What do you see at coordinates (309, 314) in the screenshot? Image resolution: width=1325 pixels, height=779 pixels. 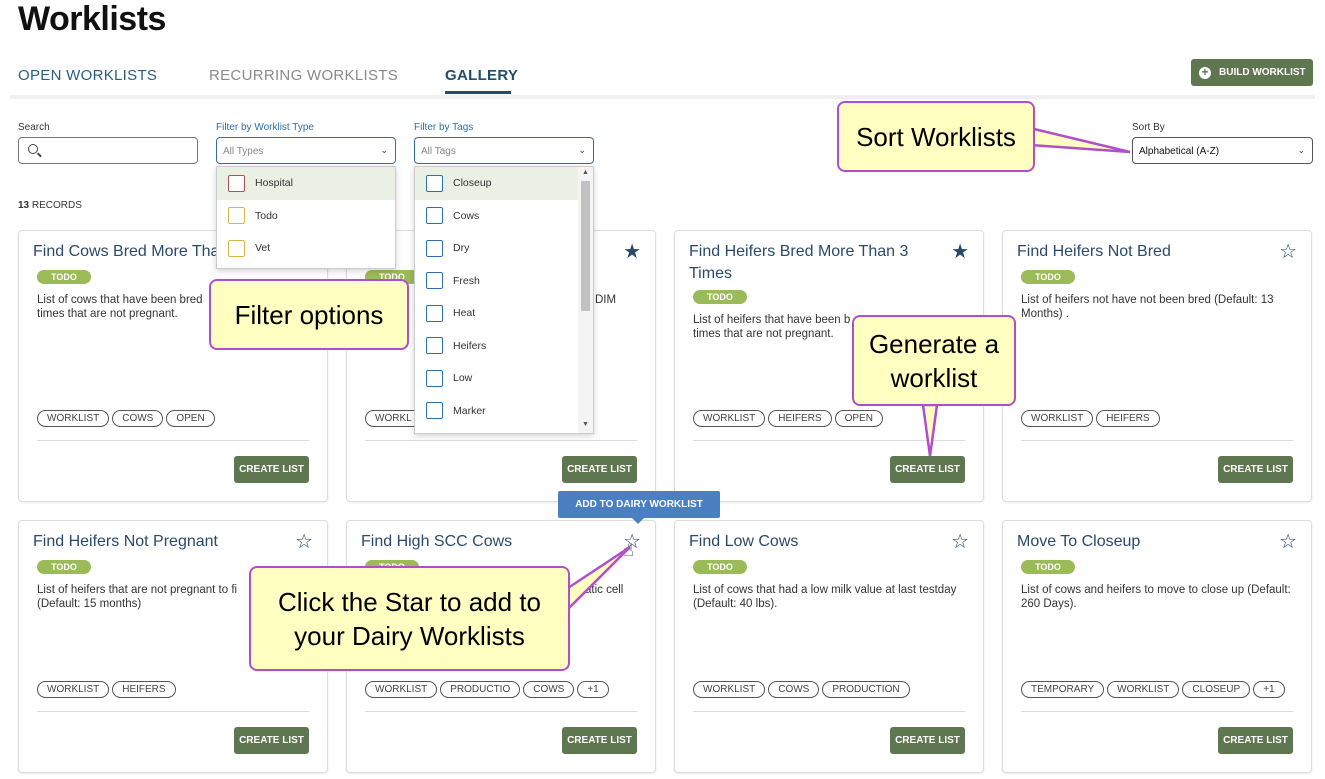 I see `filter-options-callout: Filter options` at bounding box center [309, 314].